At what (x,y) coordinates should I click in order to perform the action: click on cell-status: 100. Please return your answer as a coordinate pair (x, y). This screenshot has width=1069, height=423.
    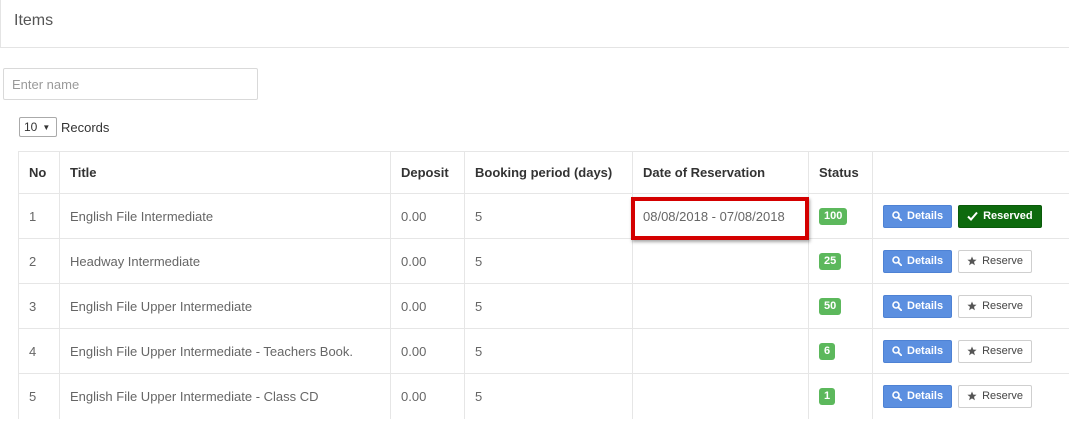
    Looking at the image, I should click on (840, 216).